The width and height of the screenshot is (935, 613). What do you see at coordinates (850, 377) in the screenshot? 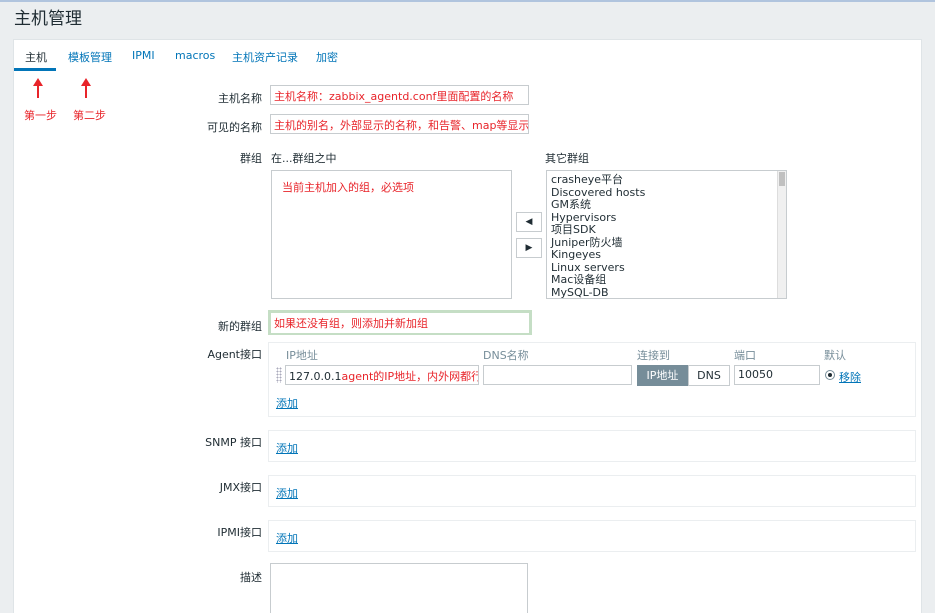
I see `remove-link: 移除` at bounding box center [850, 377].